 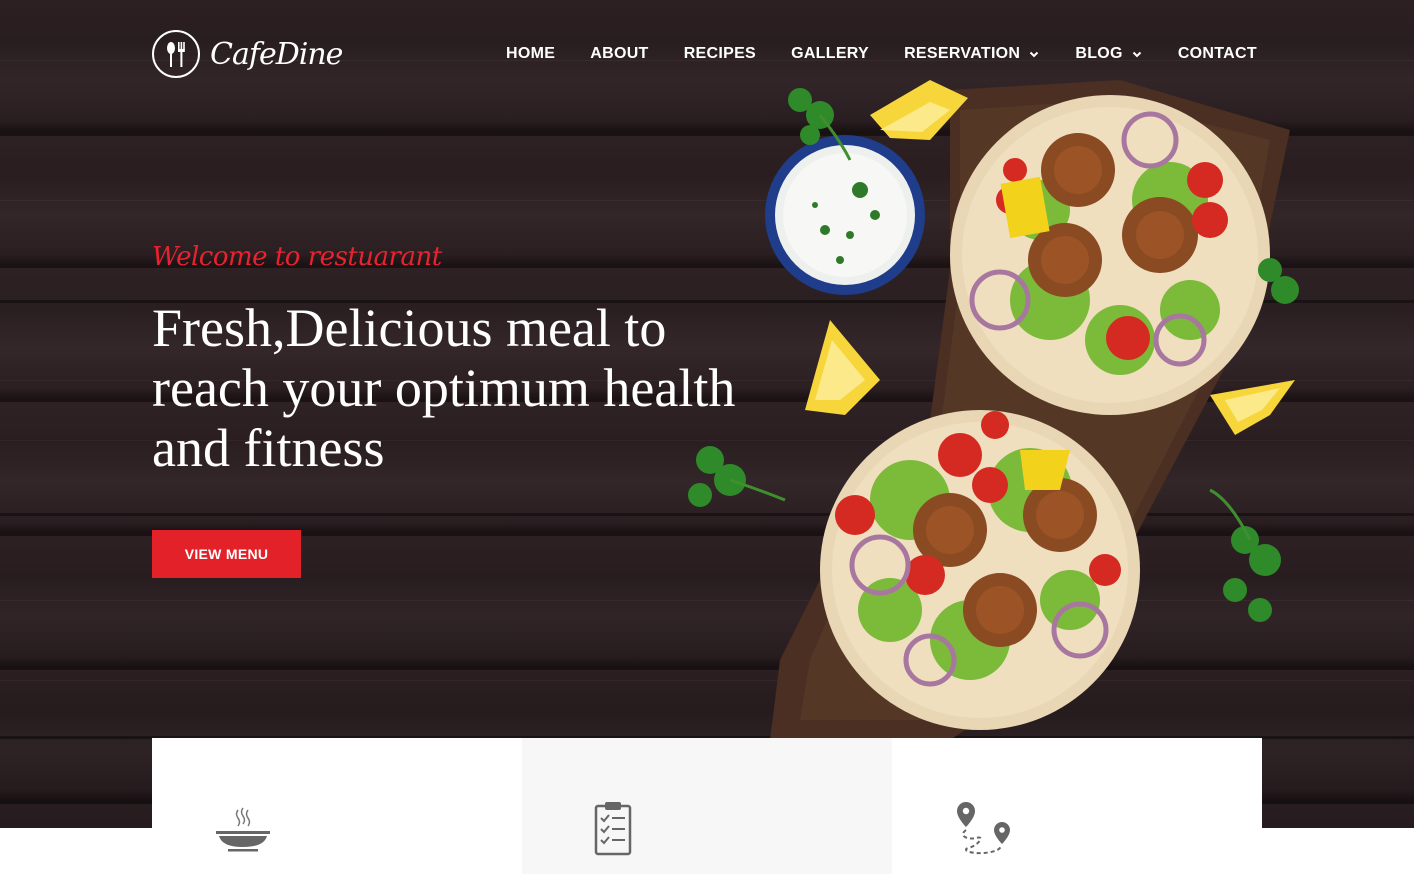 I want to click on nav-label: ABOUT, so click(x=619, y=53).